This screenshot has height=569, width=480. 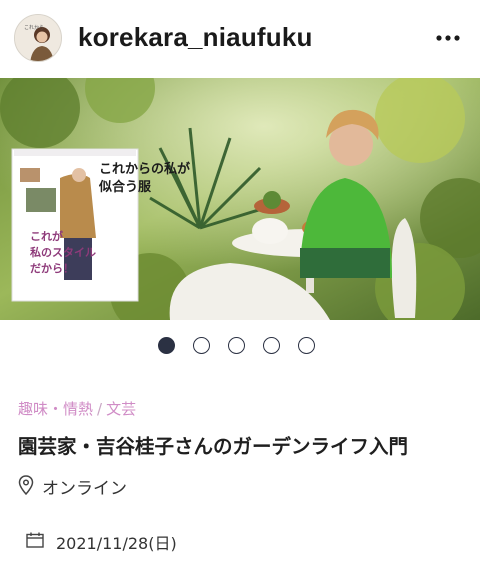 I want to click on category-hobby: 趣味・情熱, so click(x=55, y=409).